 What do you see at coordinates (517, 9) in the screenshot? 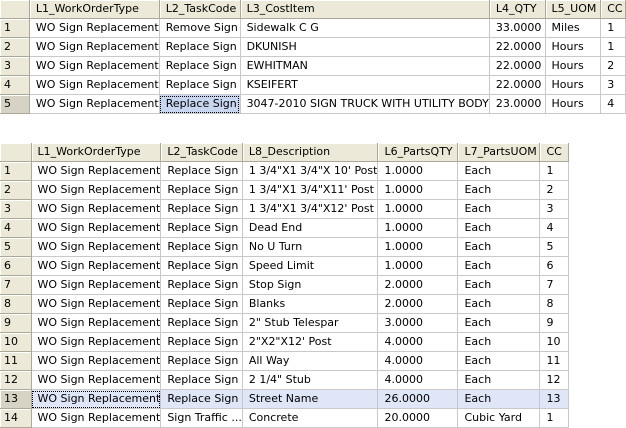
I see `column-header: L4_QTY` at bounding box center [517, 9].